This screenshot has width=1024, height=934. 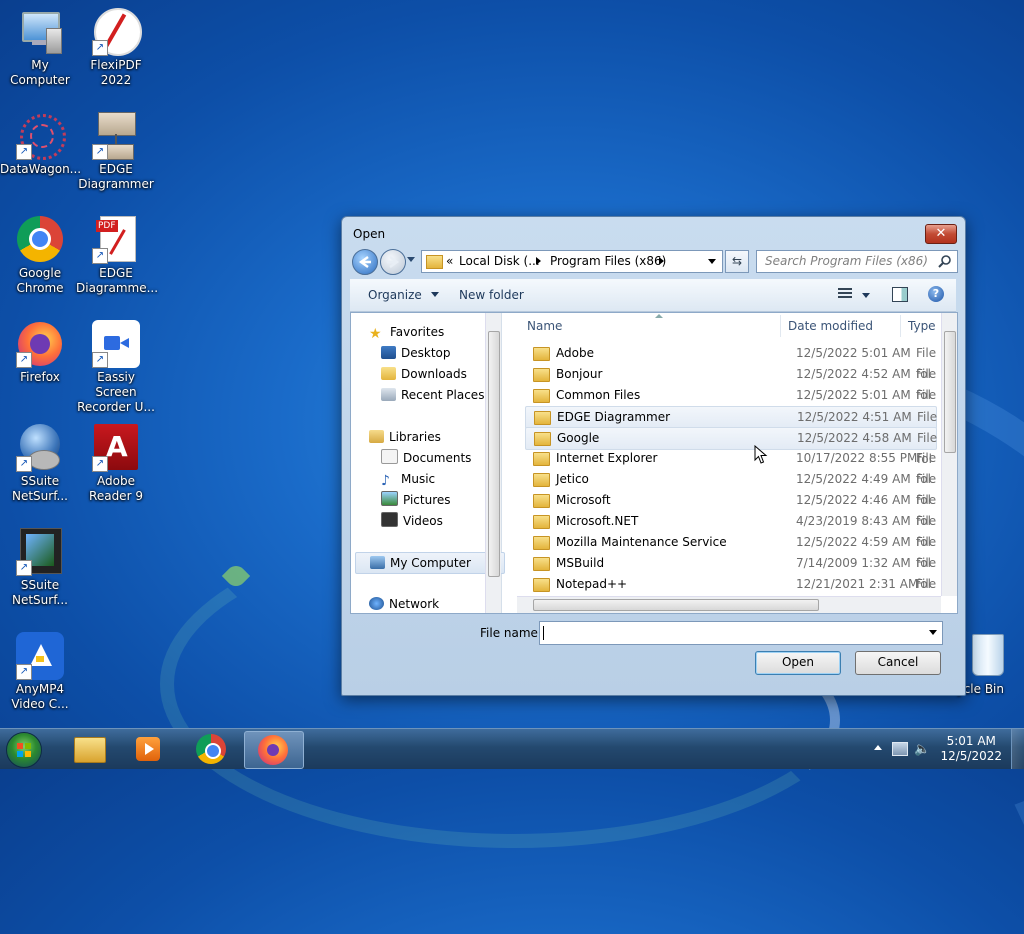 I want to click on file-list-horizontal-scrollbar, so click(x=729, y=604).